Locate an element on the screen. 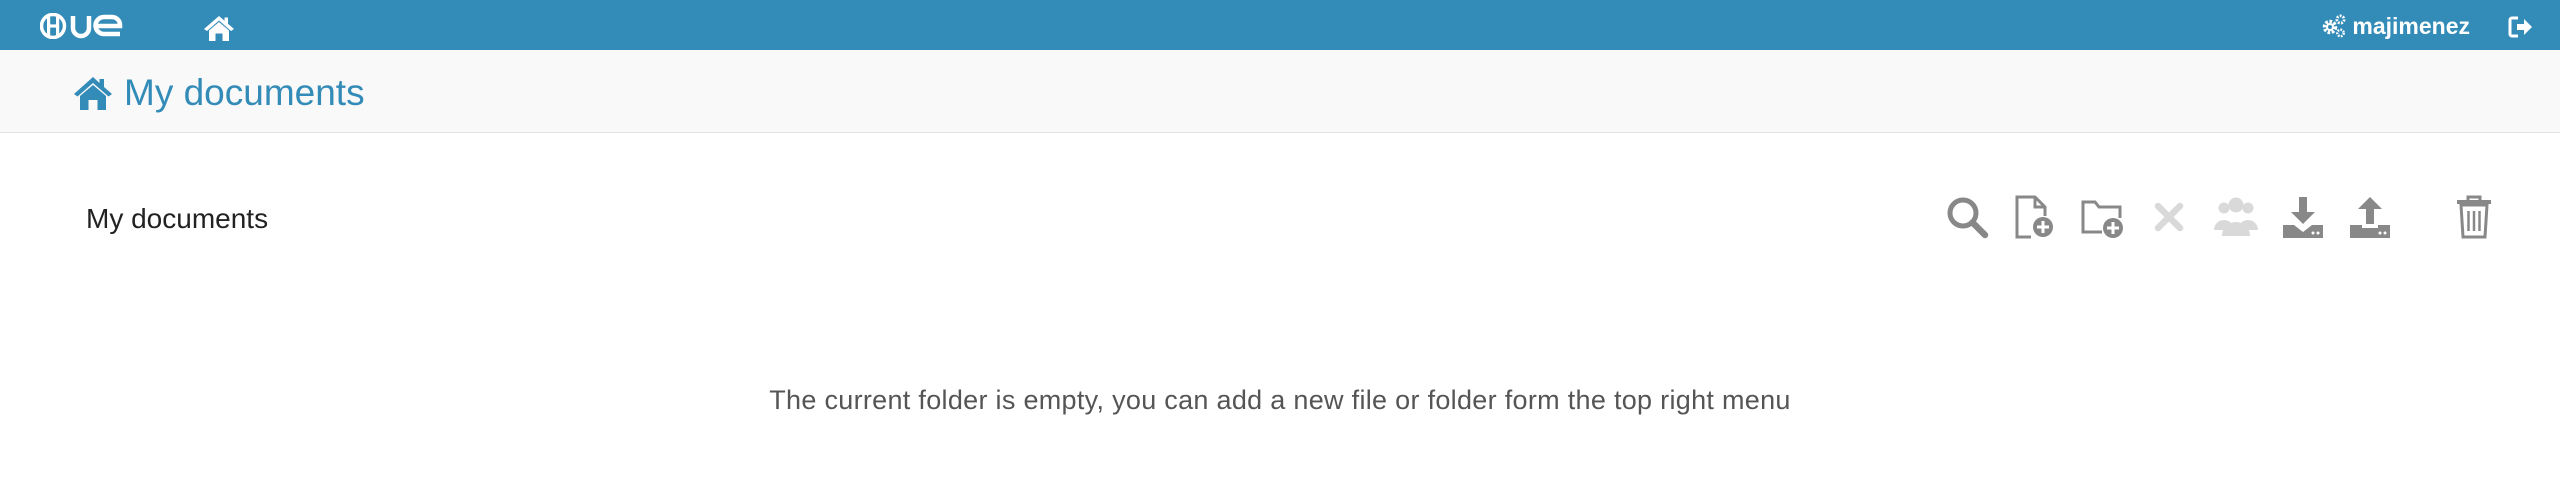  delete-icon is located at coordinates (2169, 217).